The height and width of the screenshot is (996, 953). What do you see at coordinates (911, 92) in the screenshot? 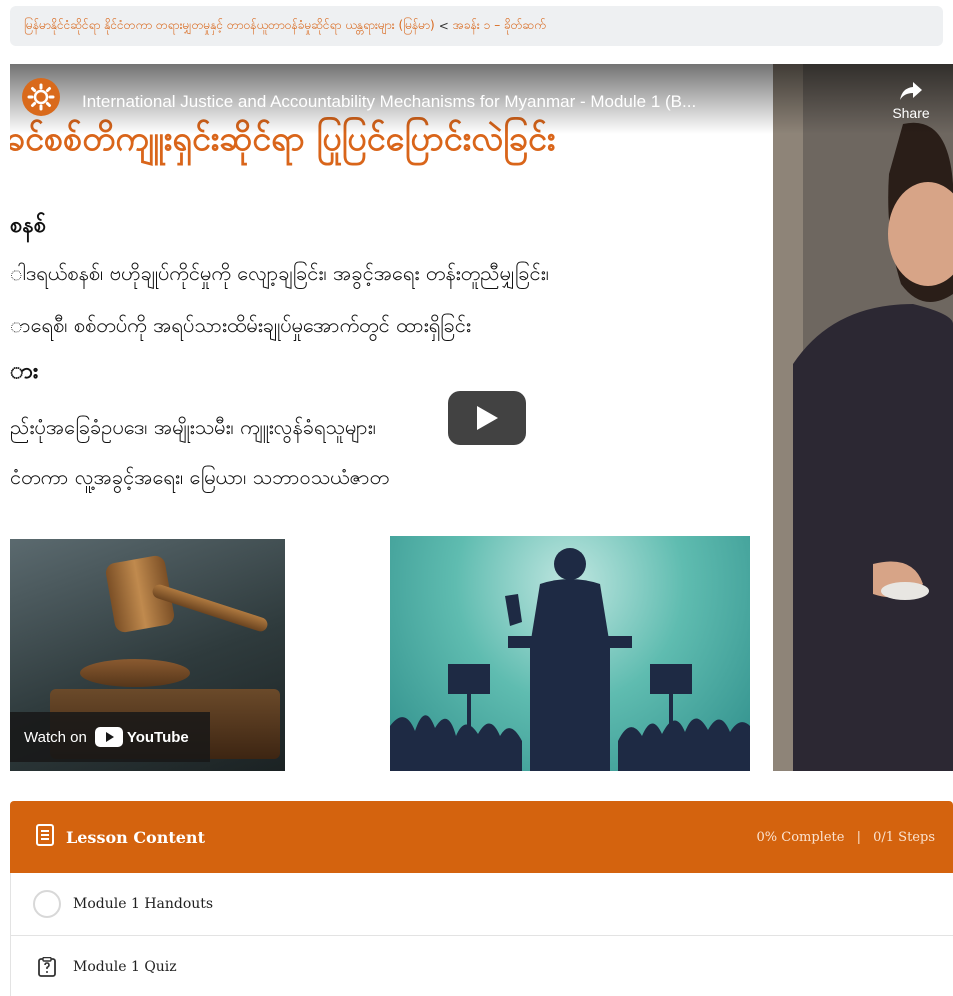
I see `share-icon` at bounding box center [911, 92].